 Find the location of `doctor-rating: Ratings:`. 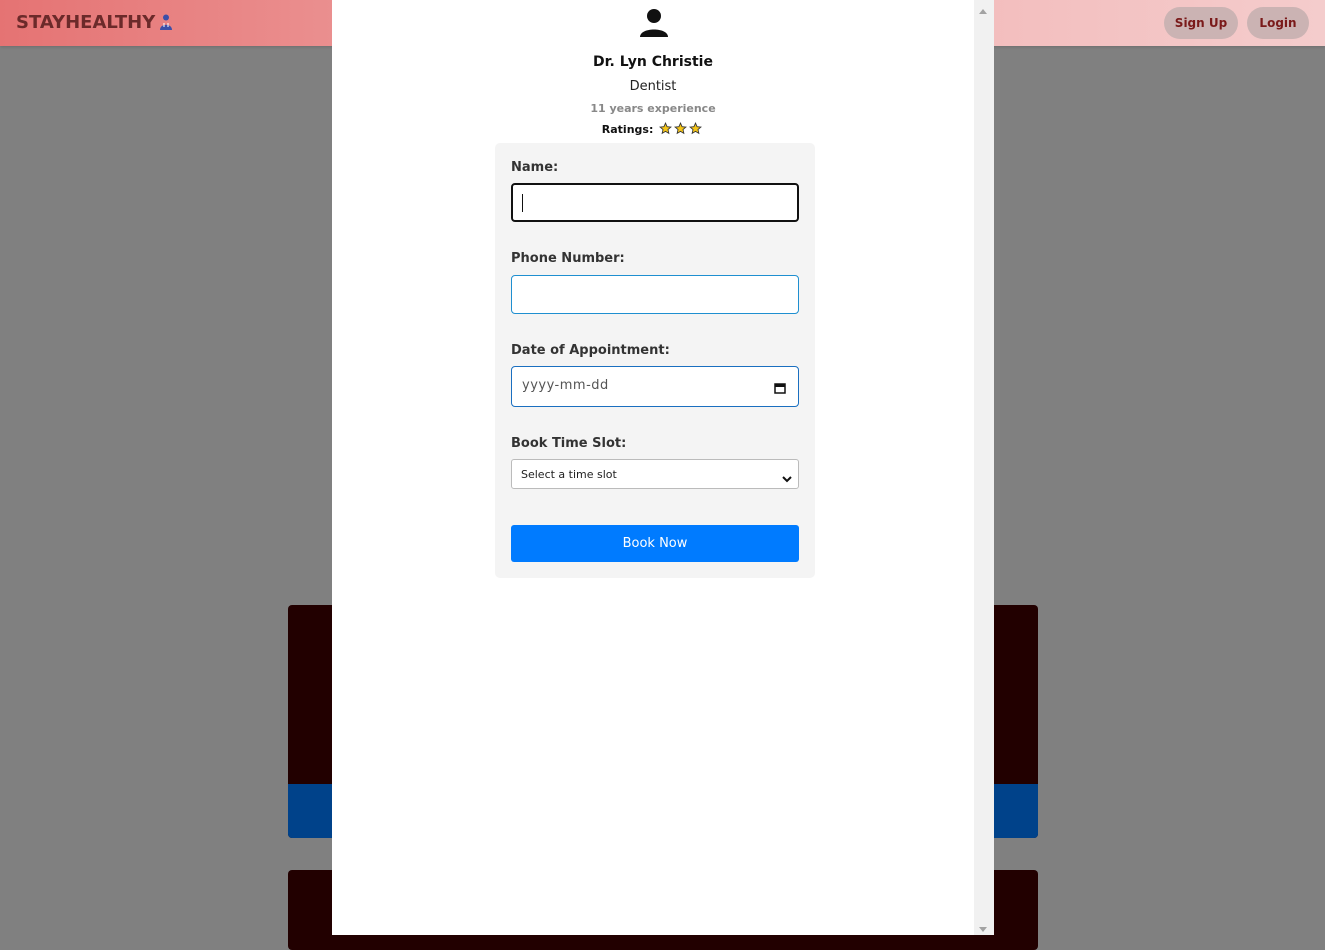

doctor-rating: Ratings: is located at coordinates (653, 130).